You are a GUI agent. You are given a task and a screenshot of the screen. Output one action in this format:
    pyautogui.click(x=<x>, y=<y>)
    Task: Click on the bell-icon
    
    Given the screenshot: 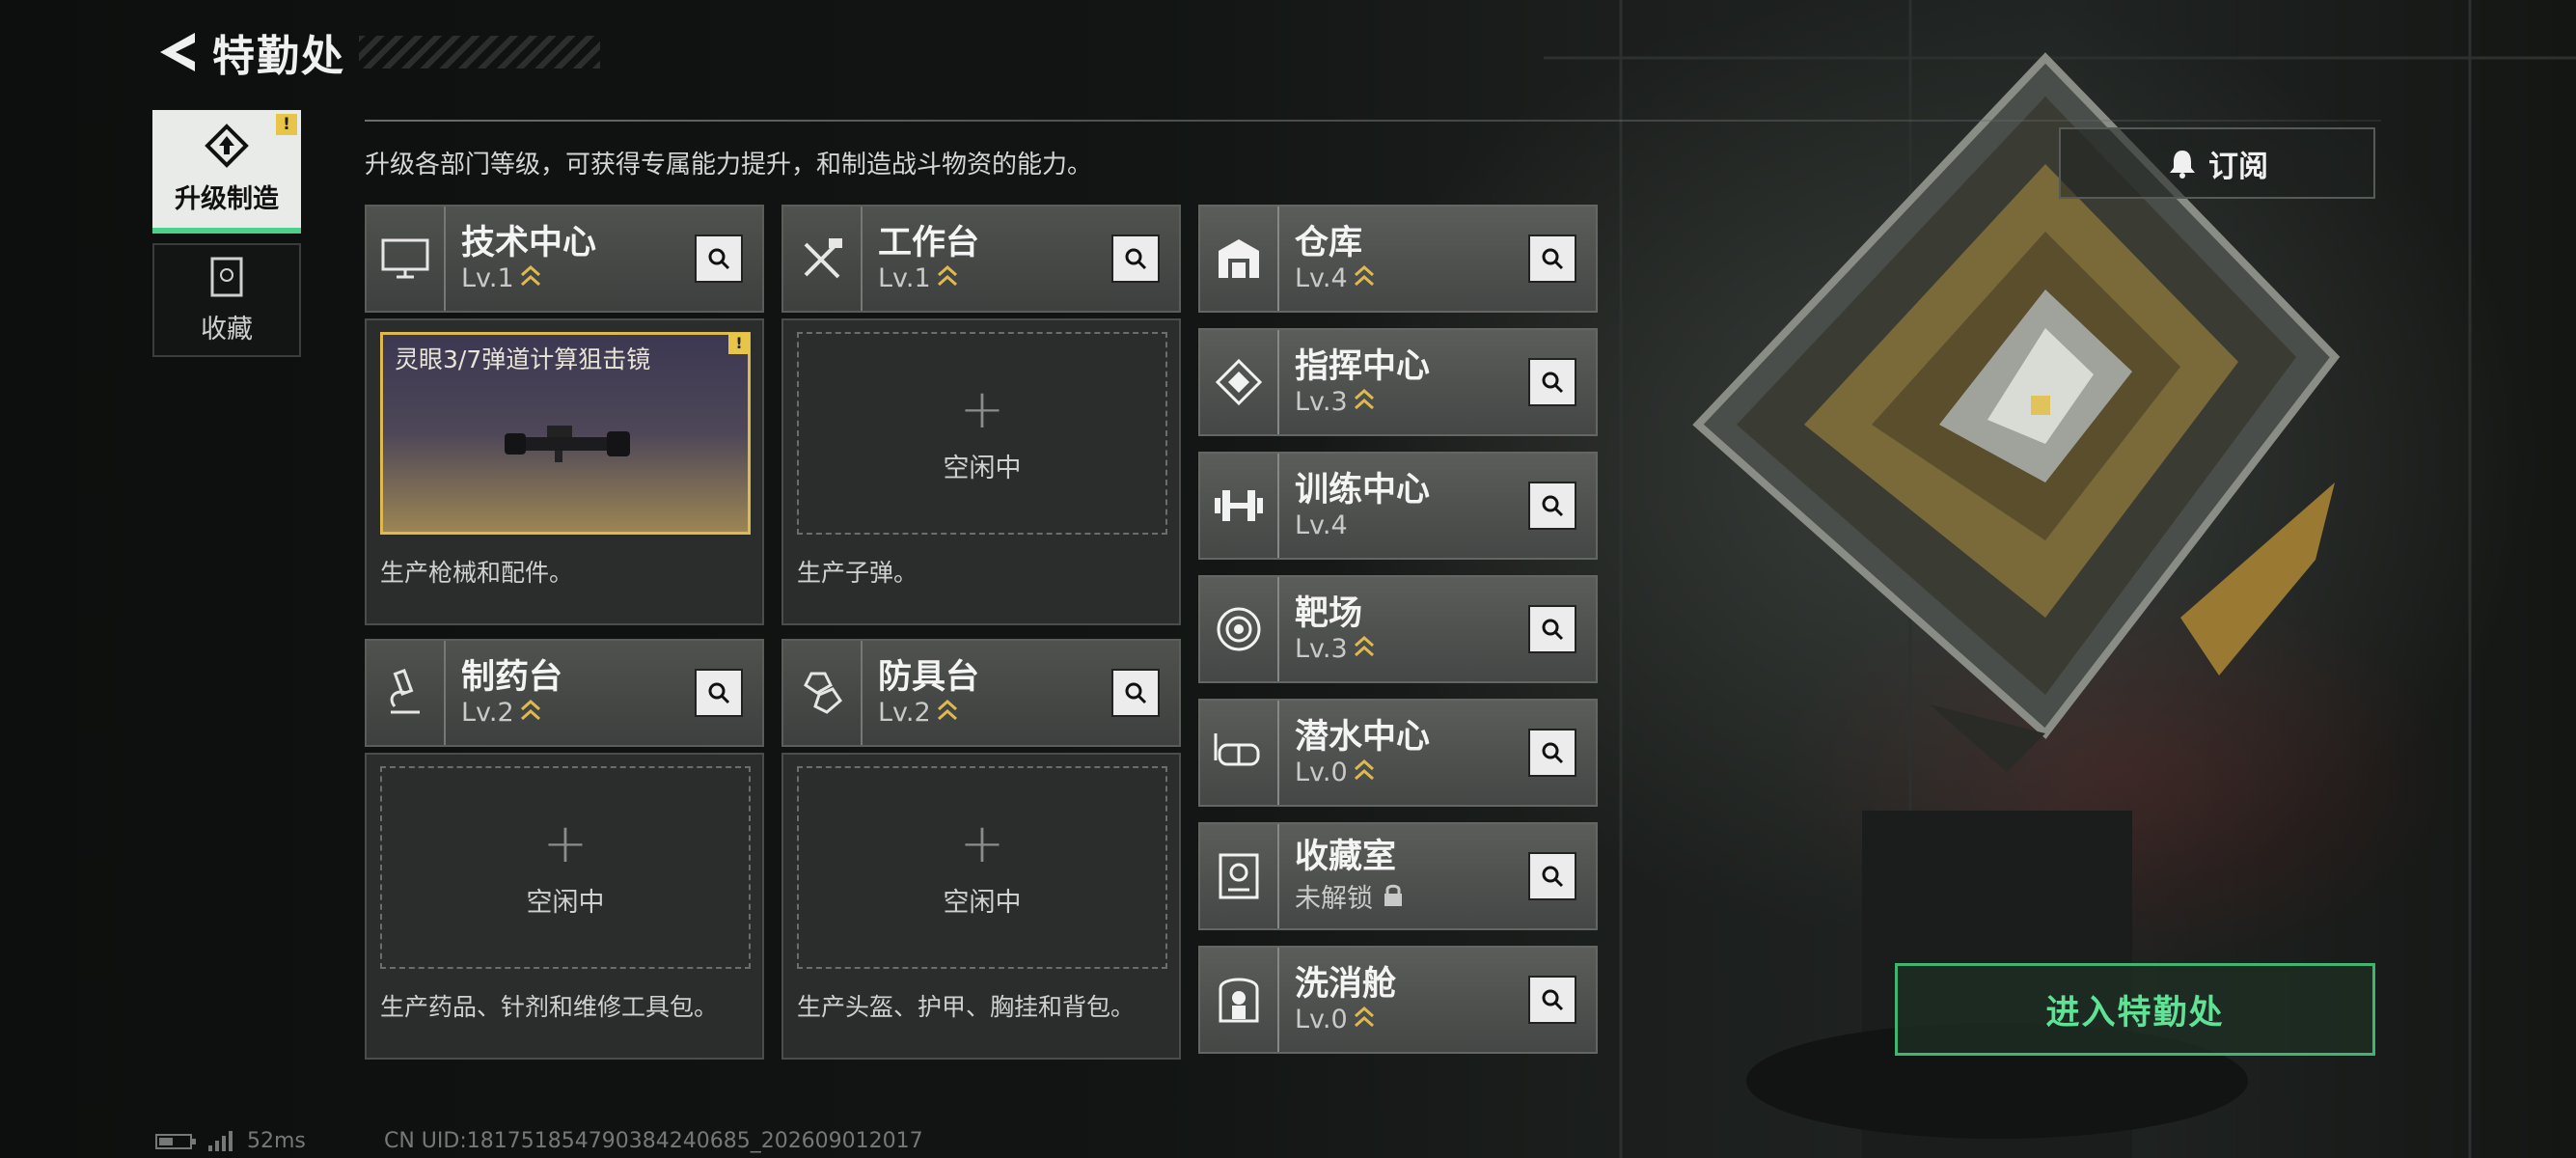 What is the action you would take?
    pyautogui.click(x=2182, y=165)
    